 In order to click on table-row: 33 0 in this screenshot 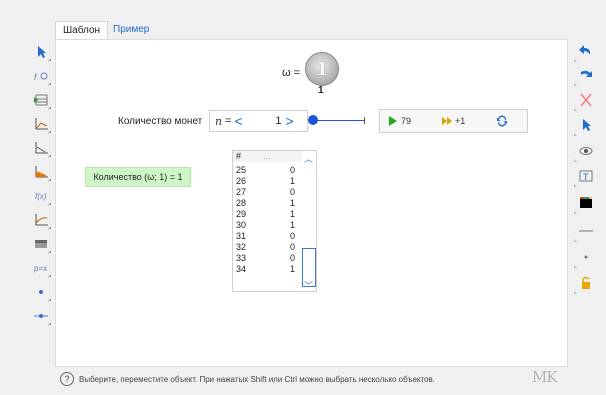, I will do `click(265, 258)`.